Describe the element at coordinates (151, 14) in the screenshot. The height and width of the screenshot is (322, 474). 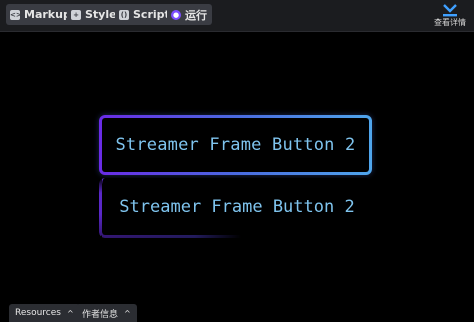
I see `tab-script-label: Script` at that location.